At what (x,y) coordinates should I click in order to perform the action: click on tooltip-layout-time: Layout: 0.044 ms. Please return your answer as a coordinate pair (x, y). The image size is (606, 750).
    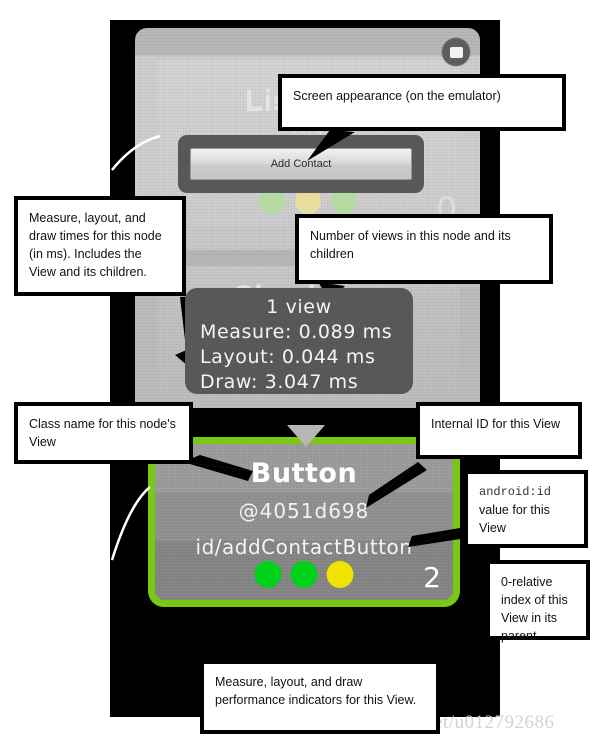
    Looking at the image, I should click on (288, 357).